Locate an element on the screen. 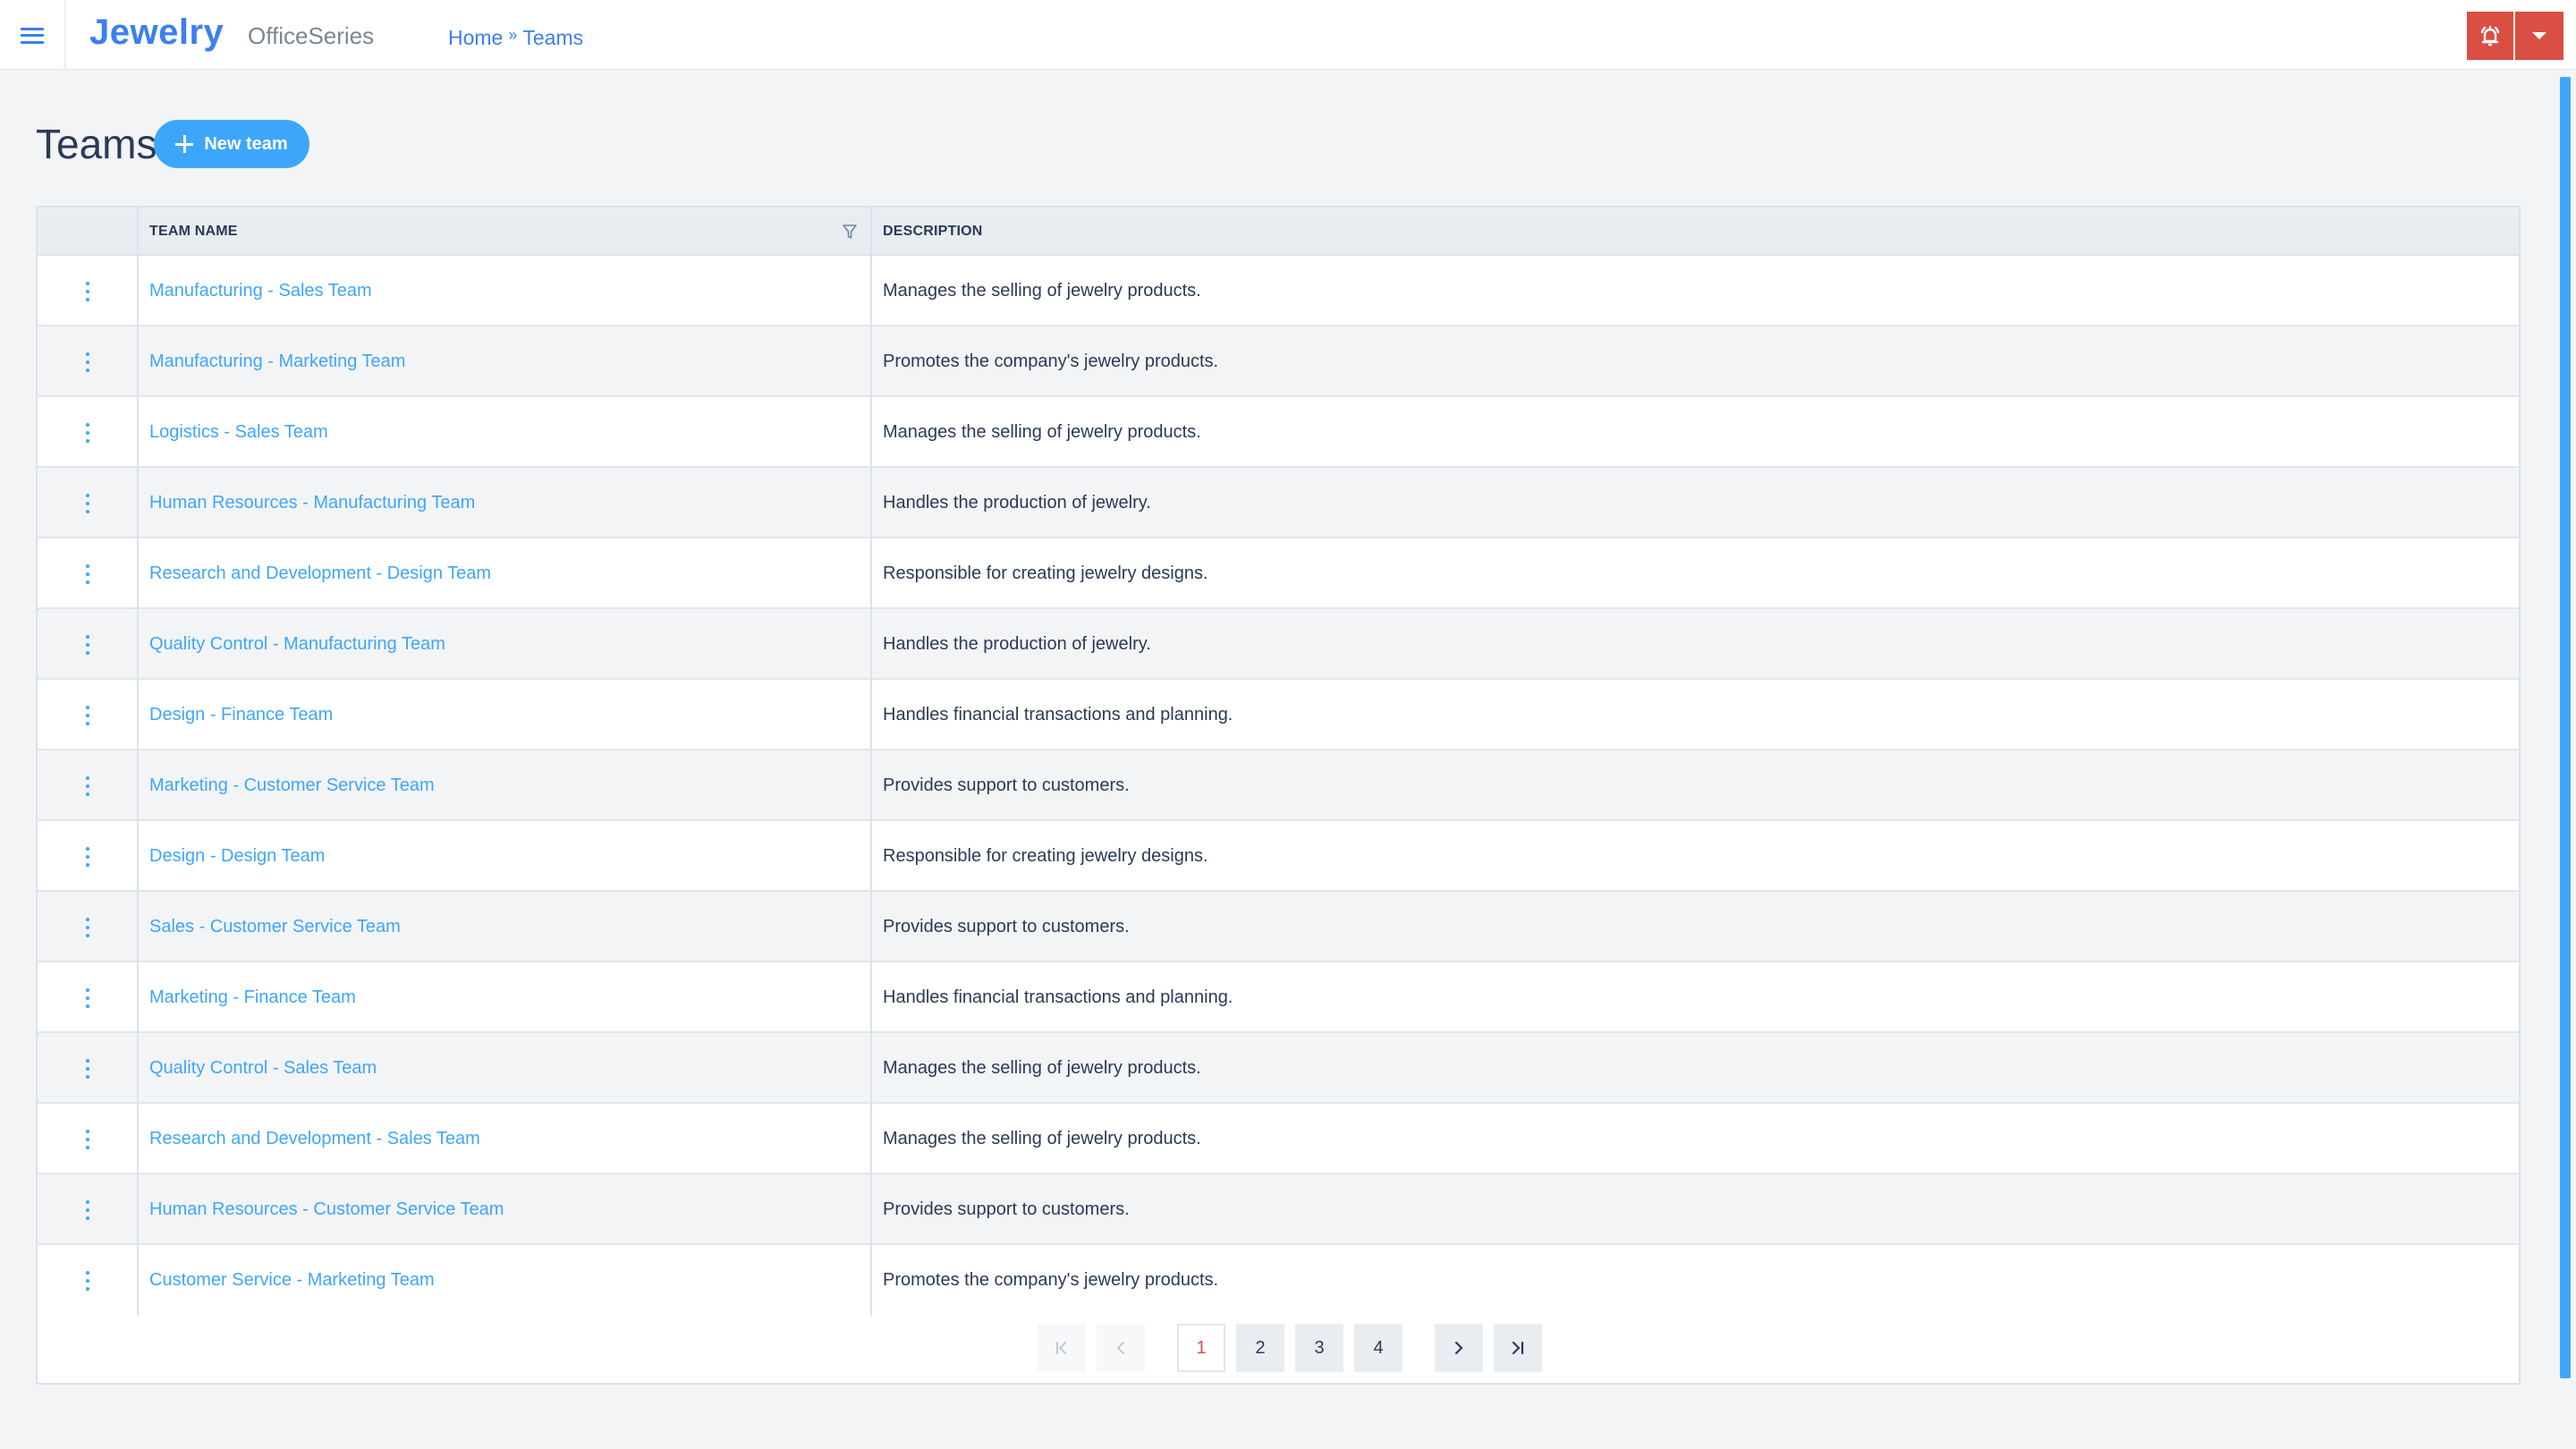 This screenshot has width=2576, height=1449. team-name-link: Marketing - Customer Service Team is located at coordinates (292, 785).